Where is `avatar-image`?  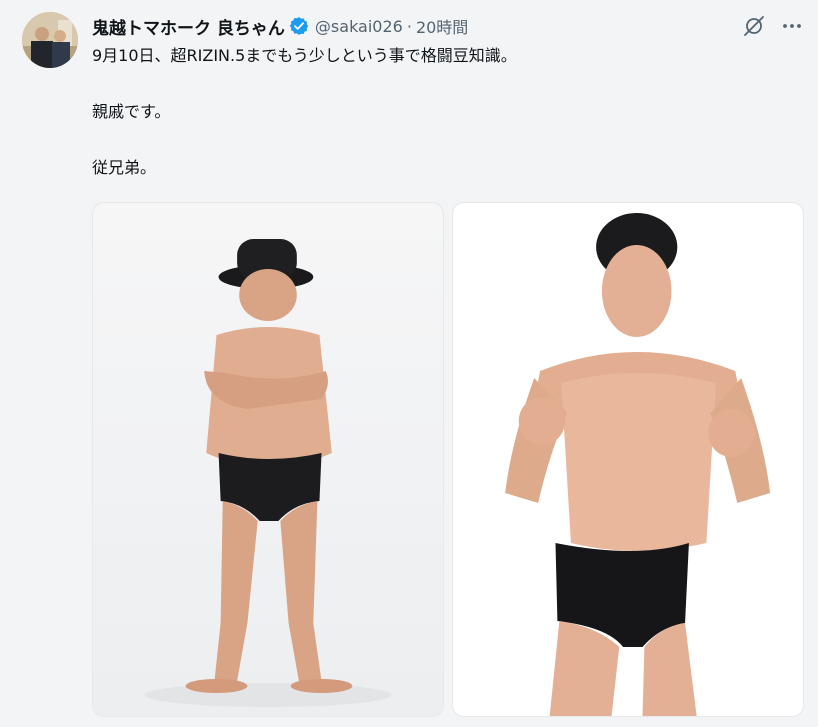
avatar-image is located at coordinates (50, 40).